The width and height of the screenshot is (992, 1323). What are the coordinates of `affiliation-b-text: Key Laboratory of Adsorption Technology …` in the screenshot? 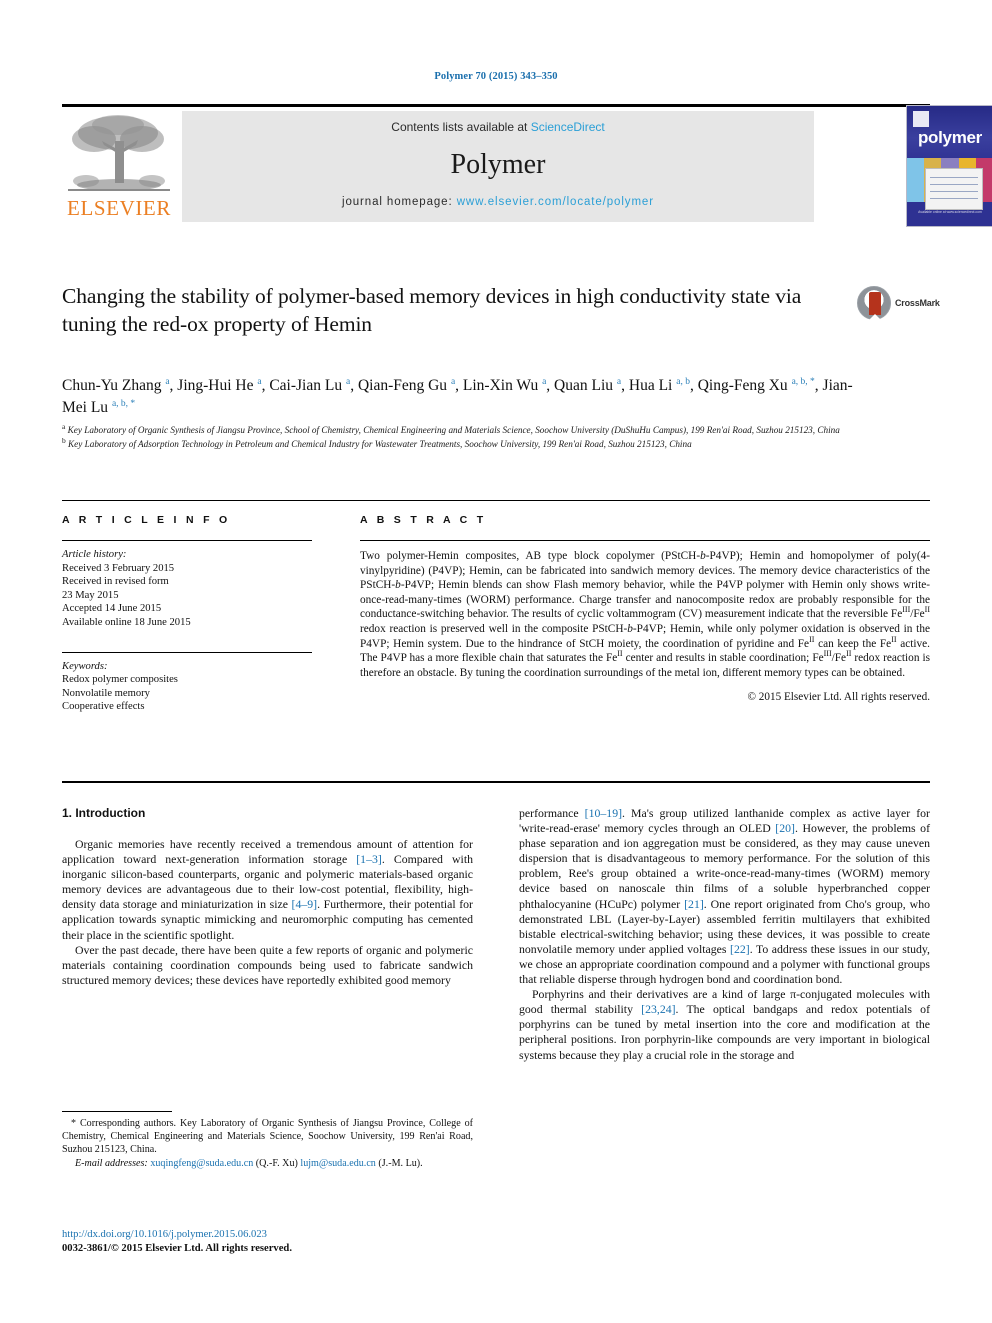 It's located at (380, 443).